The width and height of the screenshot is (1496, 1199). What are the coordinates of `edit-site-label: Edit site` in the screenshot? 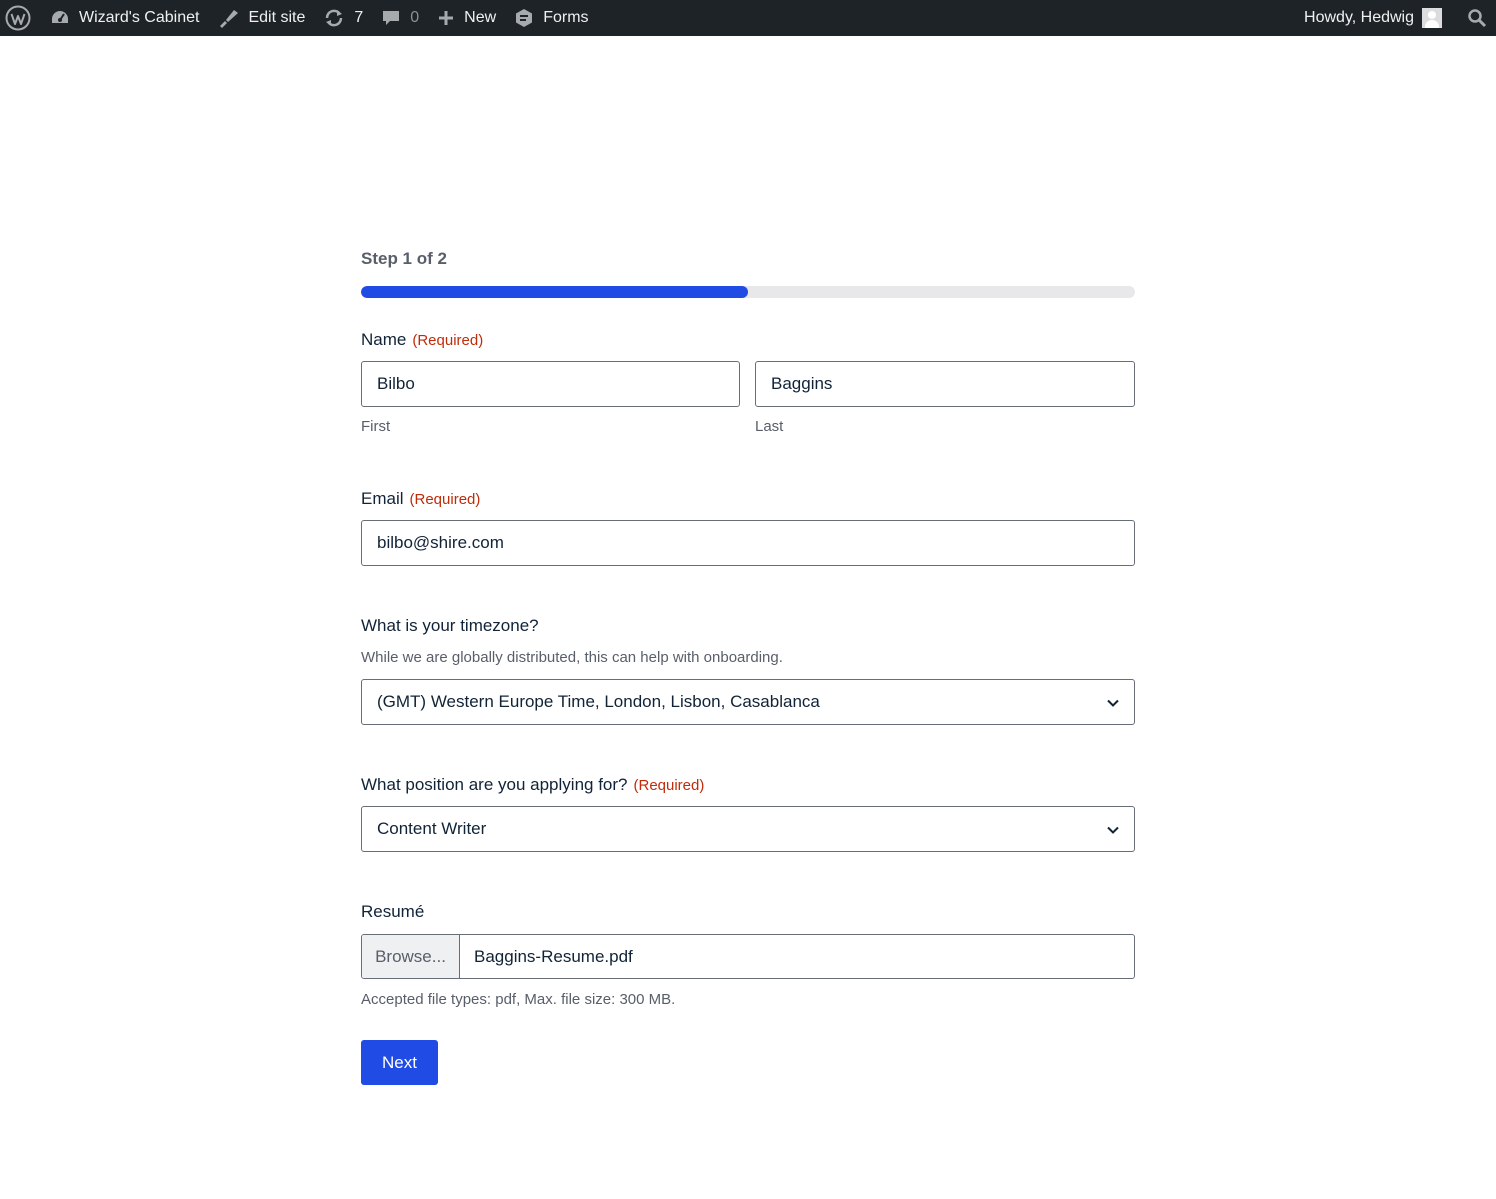 It's located at (277, 17).